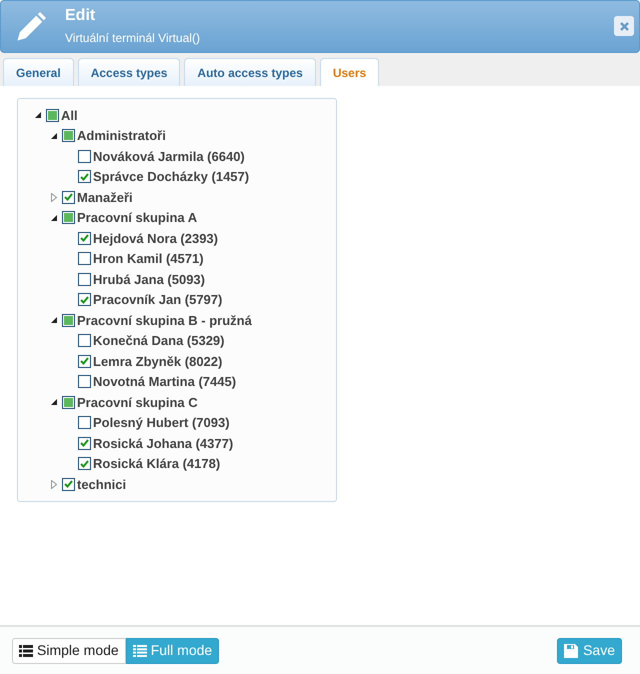  I want to click on tree-item-label: Manažeři, so click(105, 197).